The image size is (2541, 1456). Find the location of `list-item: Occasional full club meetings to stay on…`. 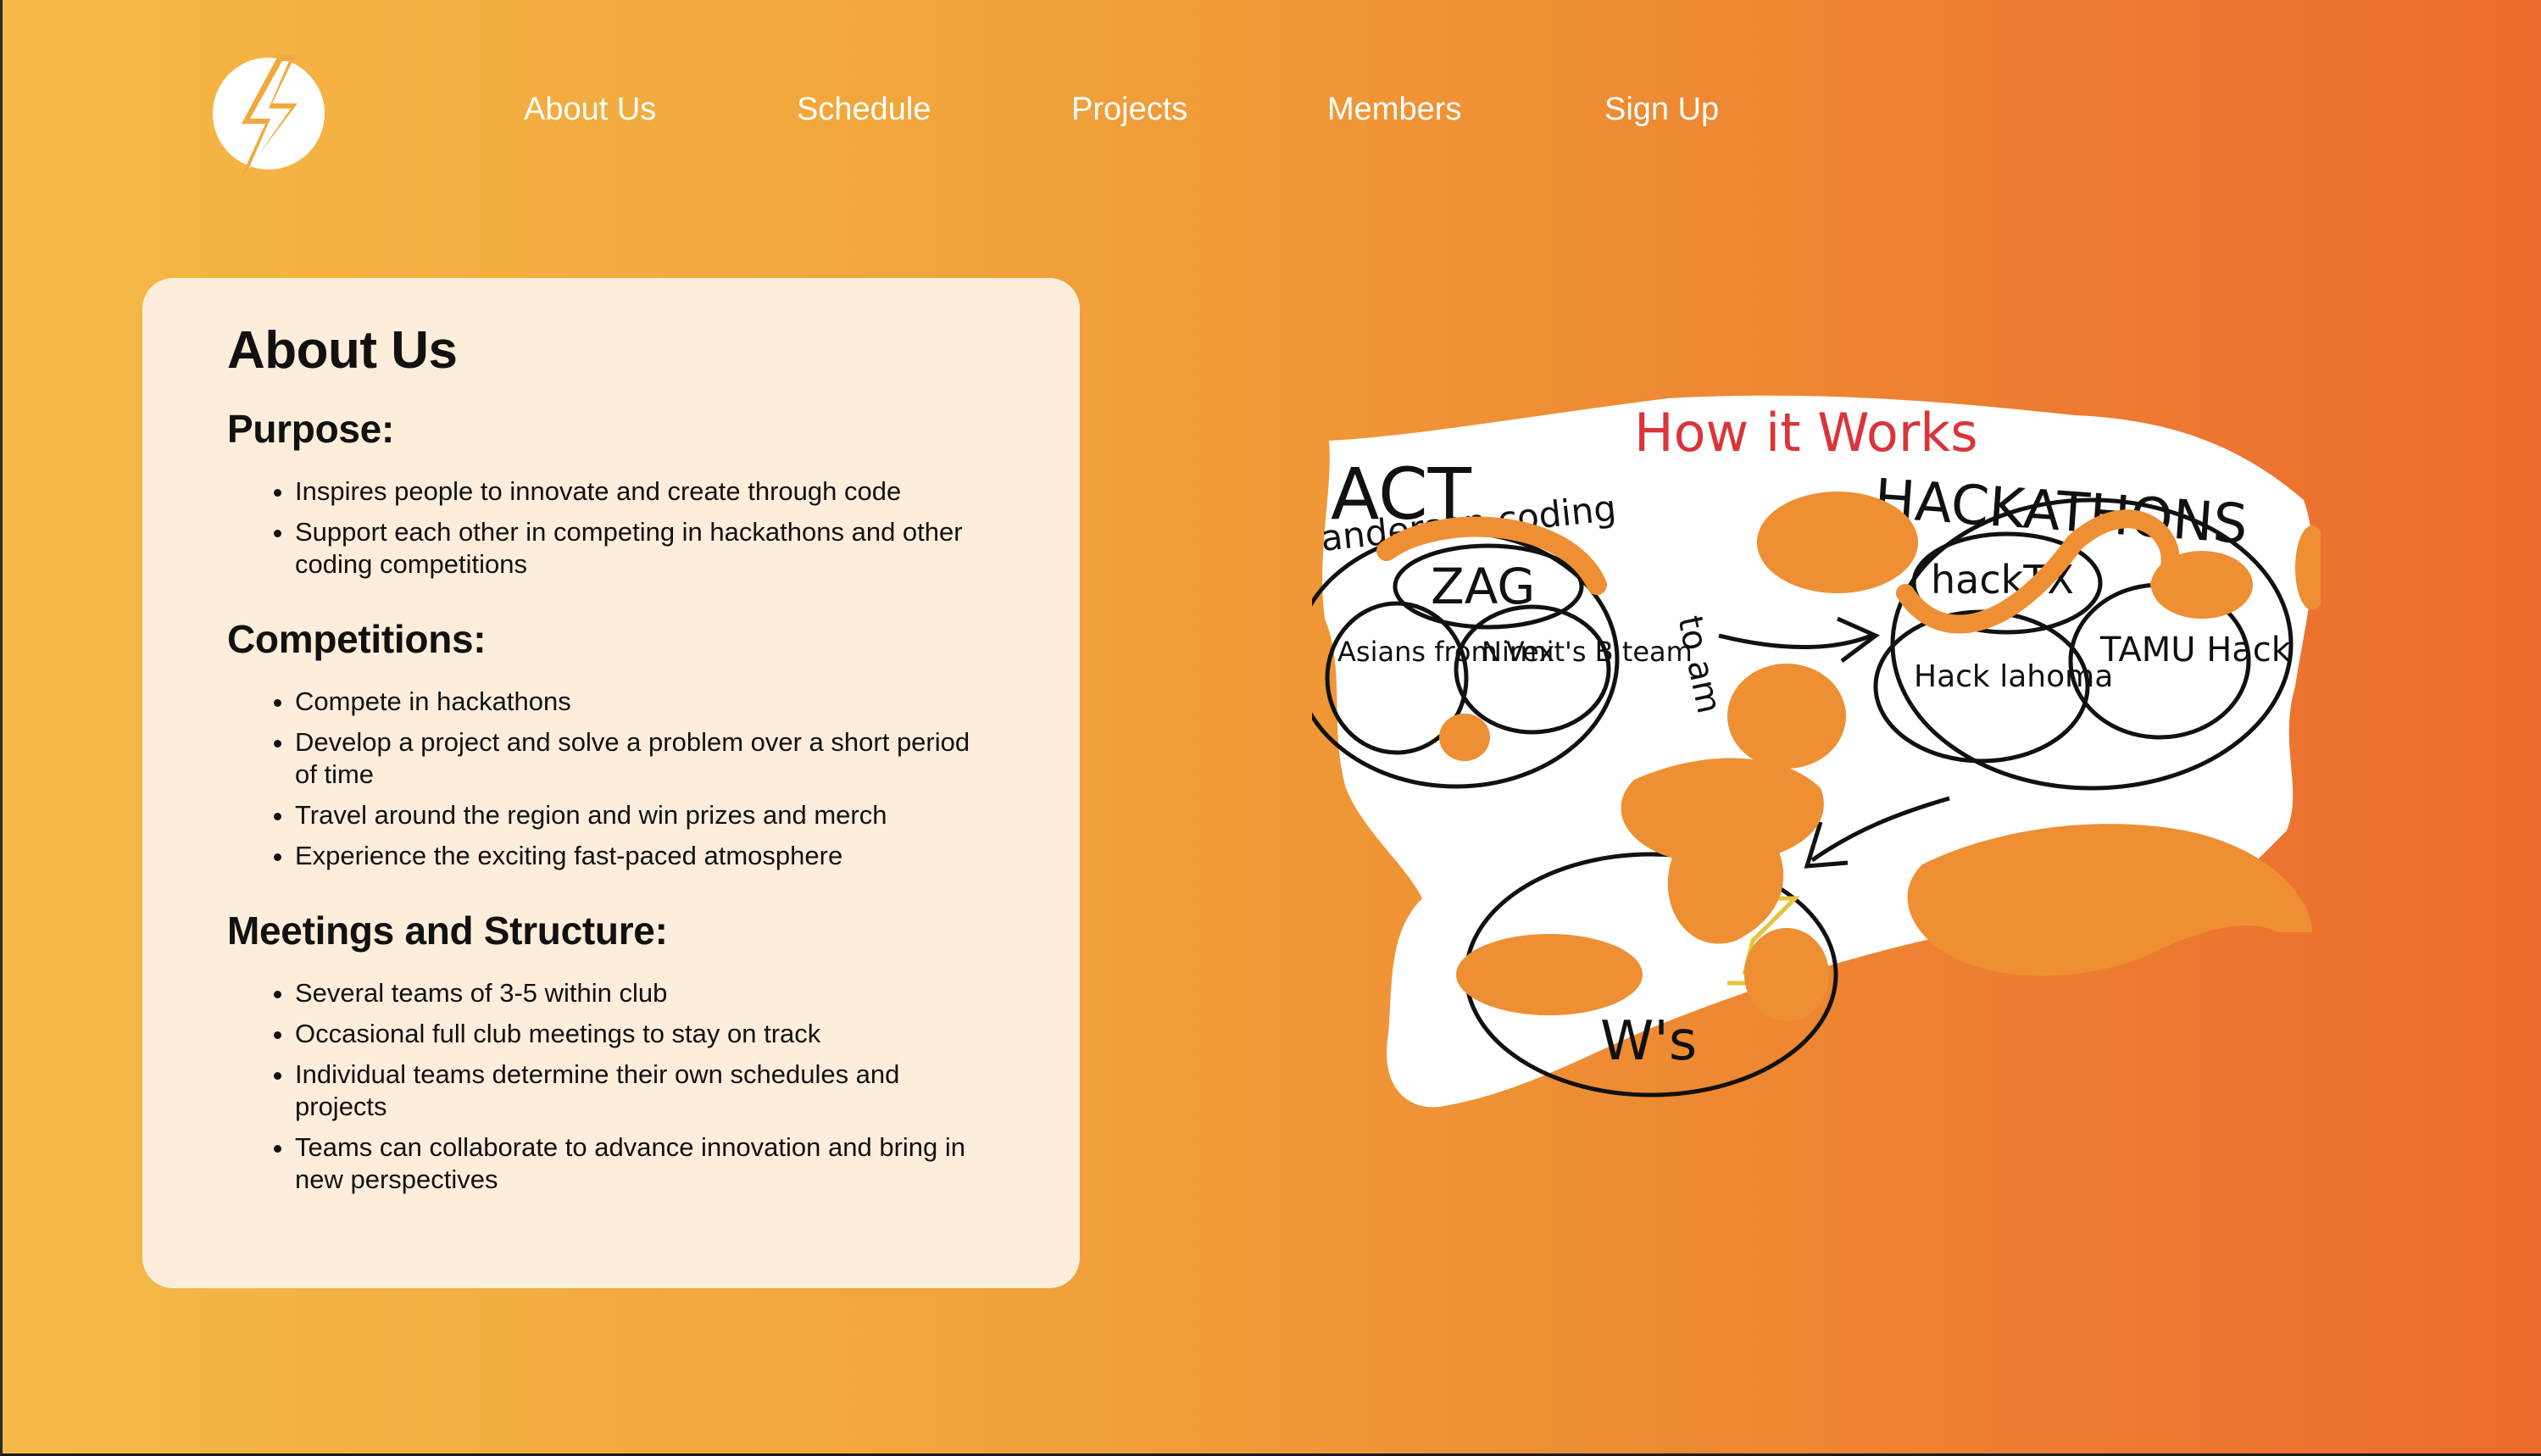

list-item: Occasional full club meetings to stay on… is located at coordinates (645, 1034).